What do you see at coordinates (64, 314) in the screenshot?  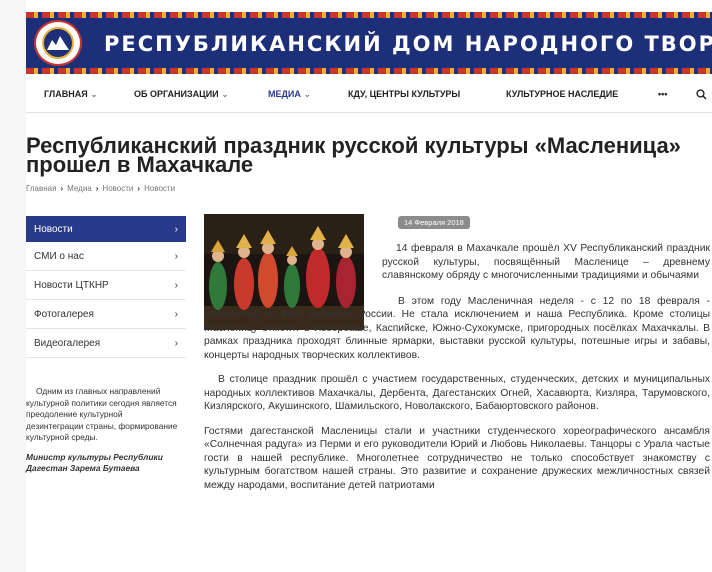 I see `sidebar-item-label: Фотогалерея` at bounding box center [64, 314].